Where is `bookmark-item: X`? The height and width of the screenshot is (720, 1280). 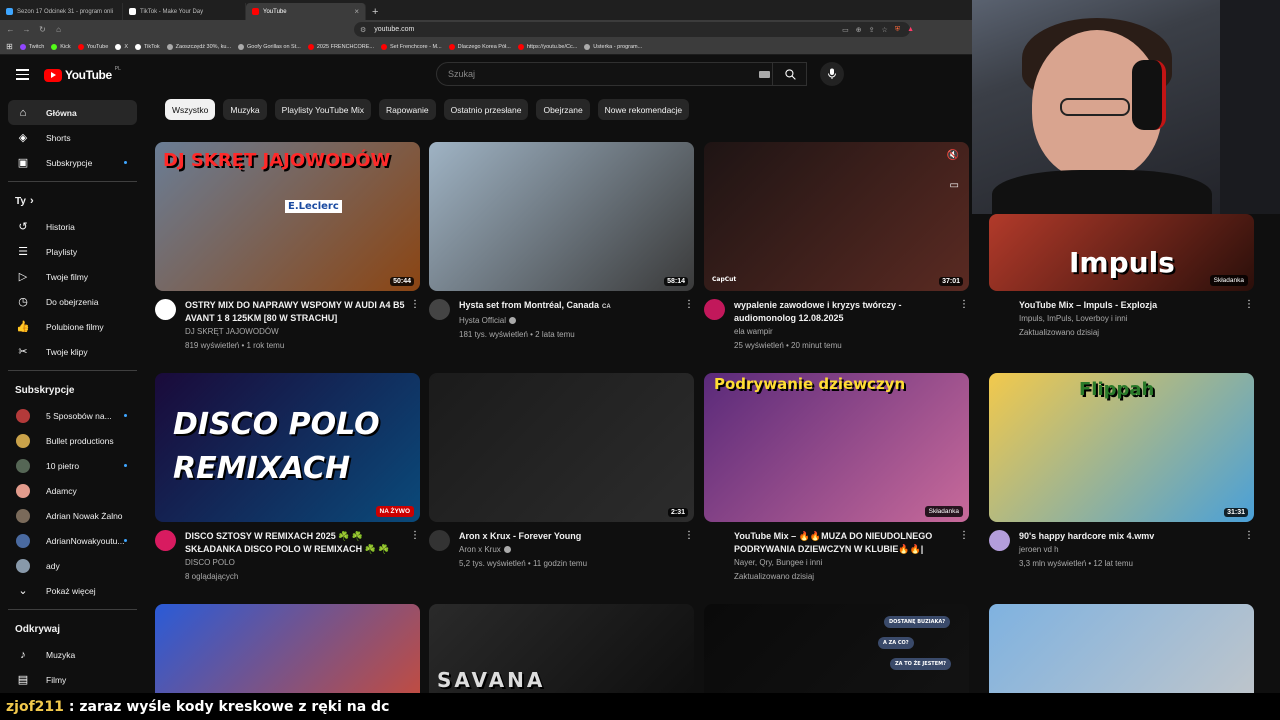 bookmark-item: X is located at coordinates (121, 46).